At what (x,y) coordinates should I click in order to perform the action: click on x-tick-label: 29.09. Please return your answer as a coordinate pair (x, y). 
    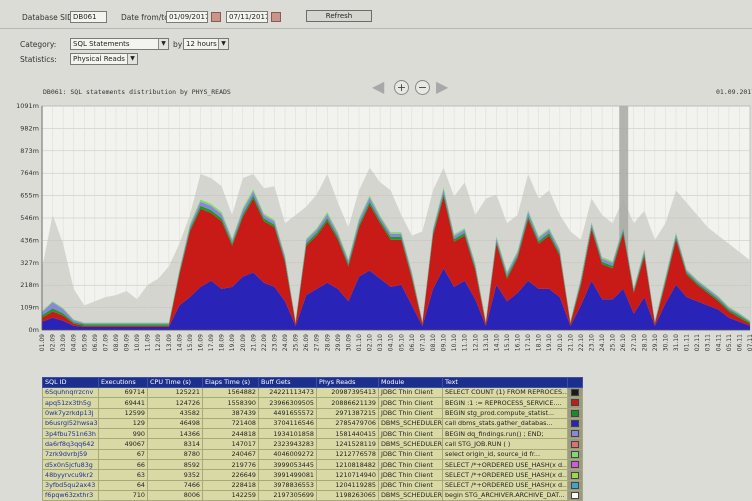
    Looking at the image, I should click on (338, 342).